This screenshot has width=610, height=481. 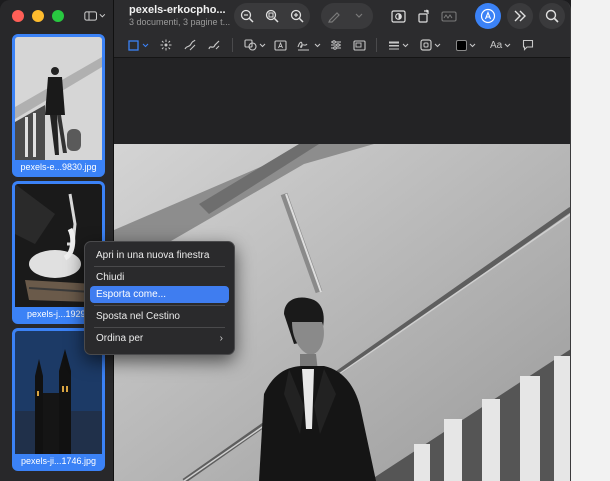 I want to click on text-box-icon, so click(x=280, y=45).